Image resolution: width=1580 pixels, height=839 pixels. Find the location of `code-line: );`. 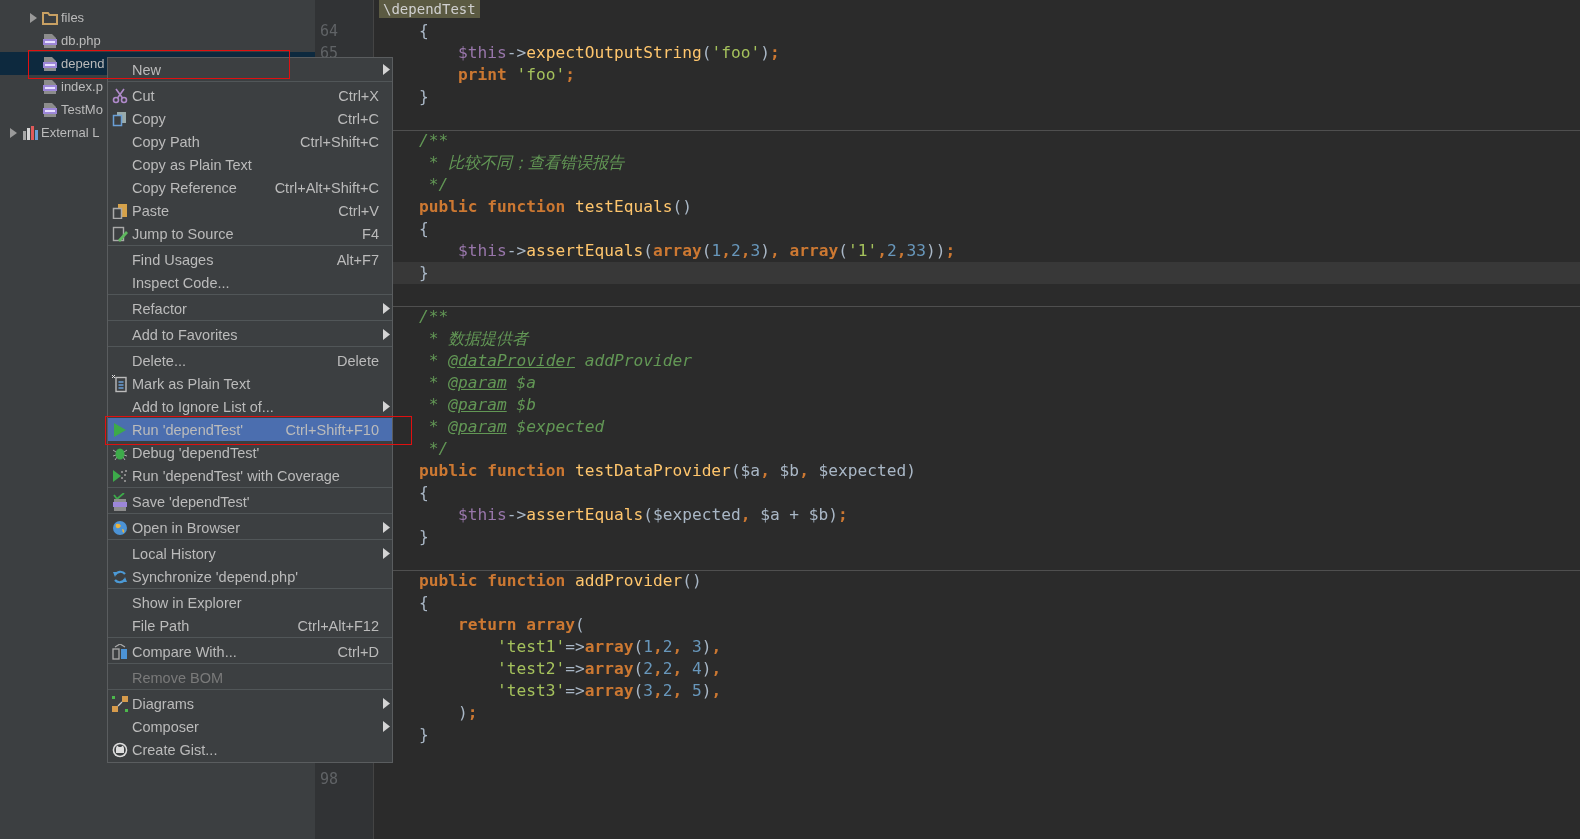

code-line: ); is located at coordinates (467, 713).